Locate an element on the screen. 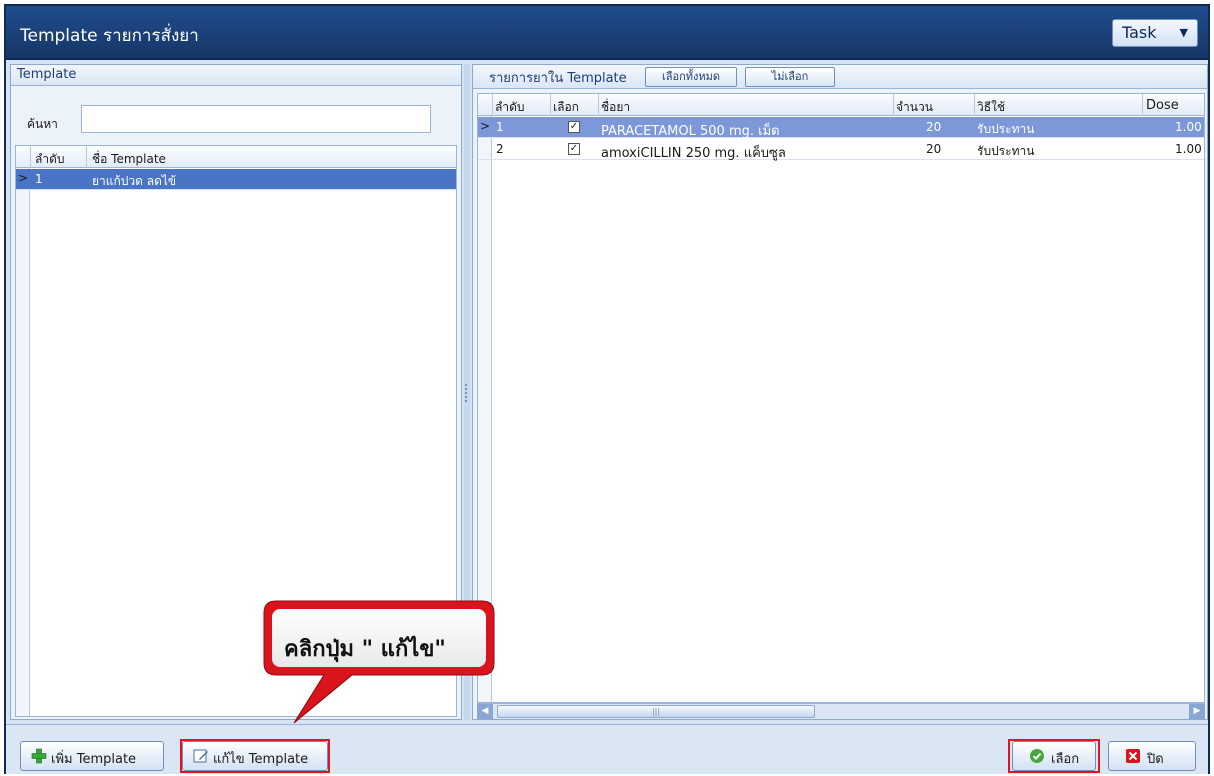  column-header-drug: ชื่อยา is located at coordinates (615, 107).